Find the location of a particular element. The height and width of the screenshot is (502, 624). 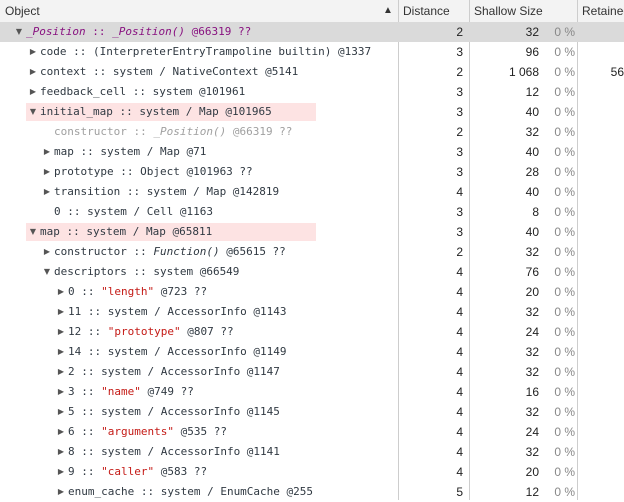

object-name-part: "prototype" is located at coordinates (144, 331).